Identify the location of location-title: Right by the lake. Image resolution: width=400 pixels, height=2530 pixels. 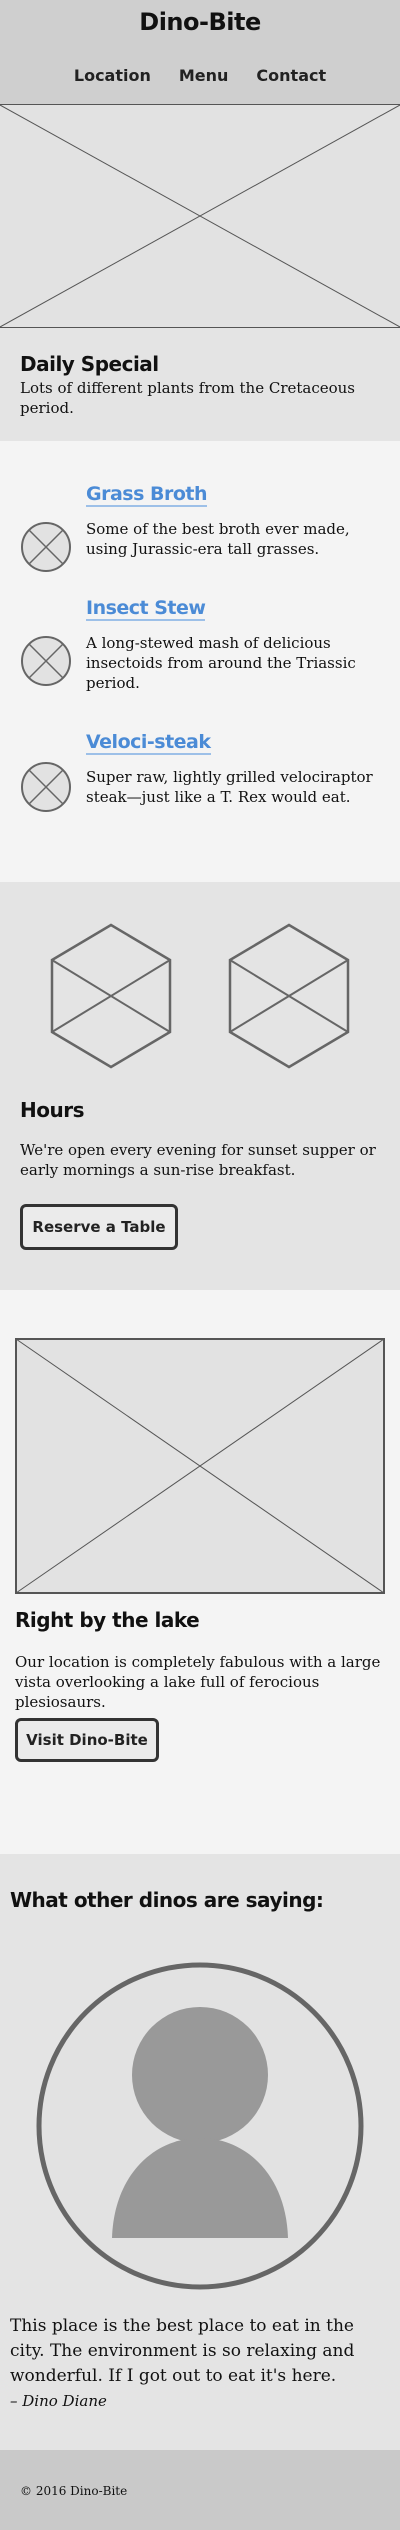
(107, 1620).